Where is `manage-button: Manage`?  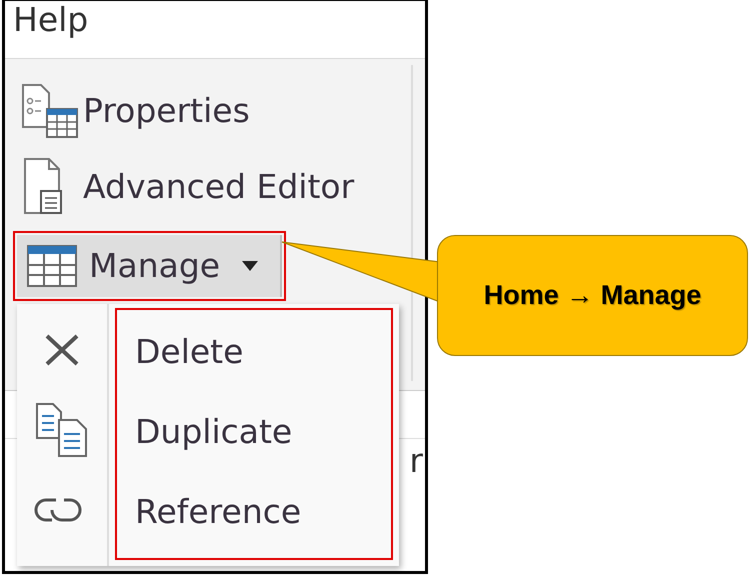 manage-button: Manage is located at coordinates (149, 266).